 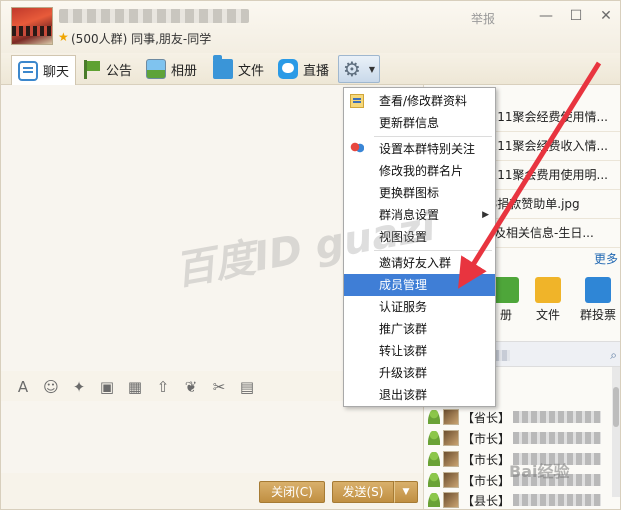 What do you see at coordinates (406, 492) in the screenshot?
I see `send-options-button: ▼` at bounding box center [406, 492].